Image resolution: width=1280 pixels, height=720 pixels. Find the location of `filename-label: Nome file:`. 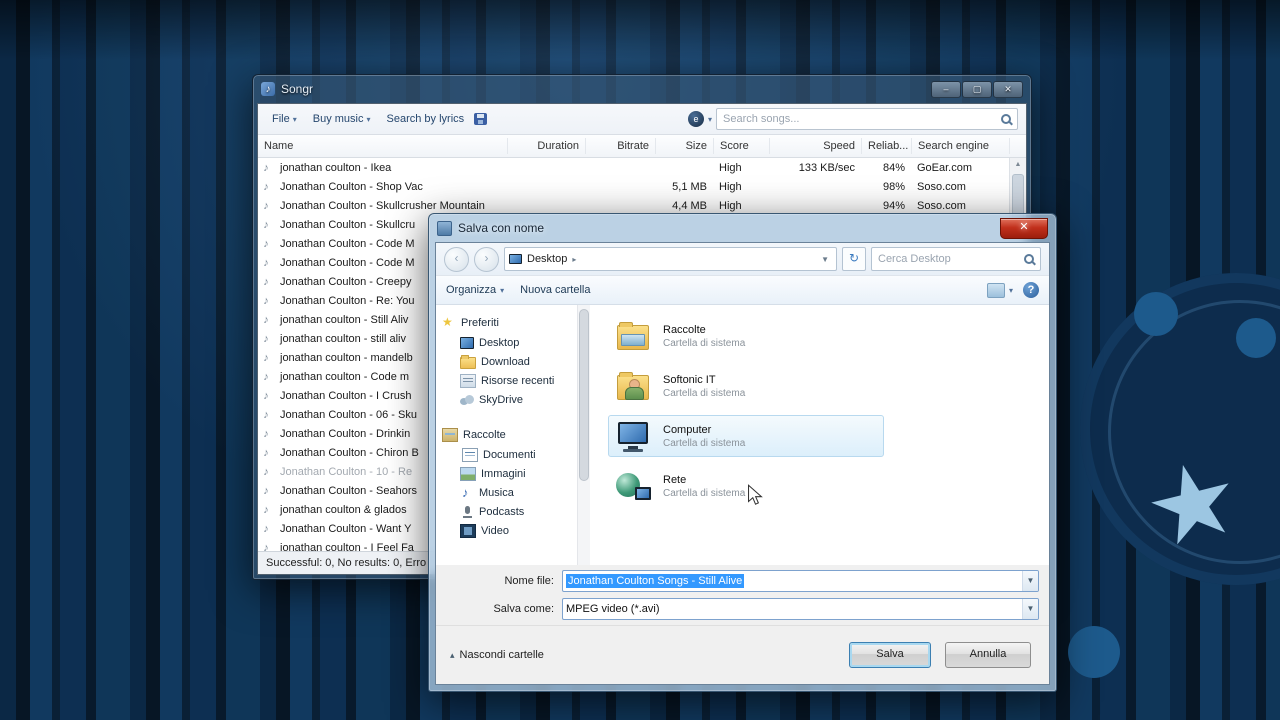

filename-label: Nome file: is located at coordinates (529, 581).